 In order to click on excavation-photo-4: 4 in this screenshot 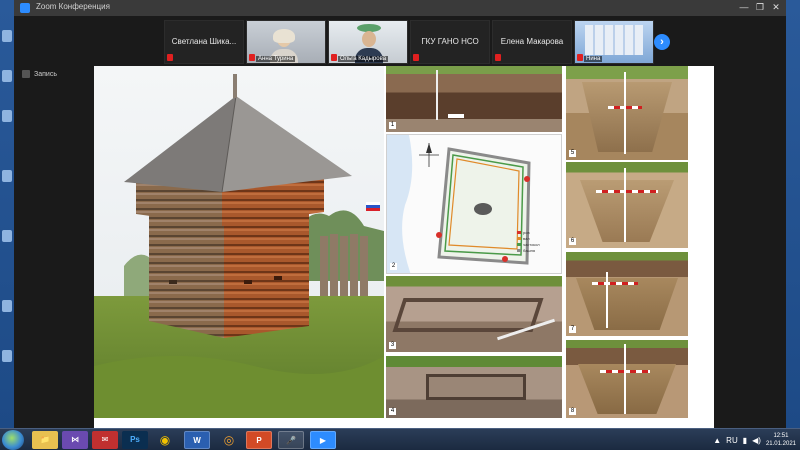, I will do `click(474, 387)`.